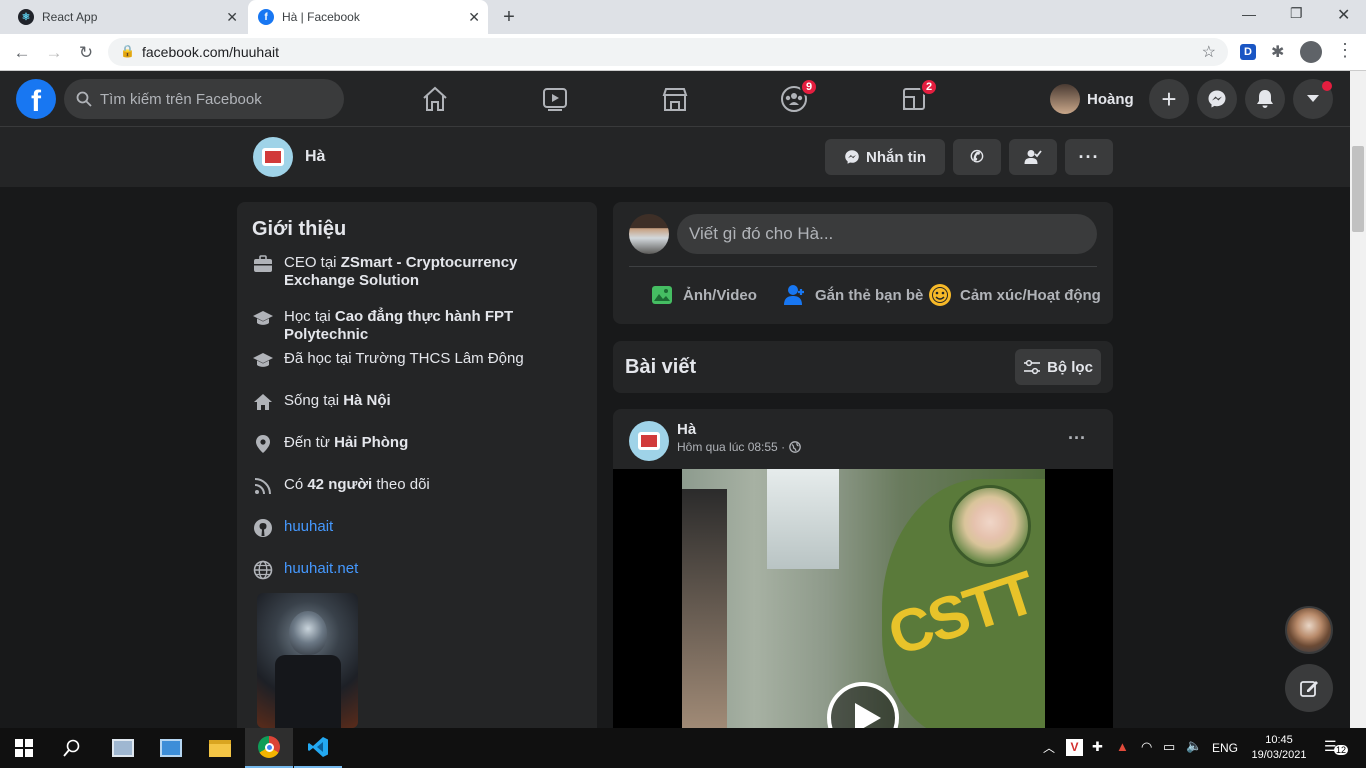  I want to click on compose-icon, so click(1309, 689).